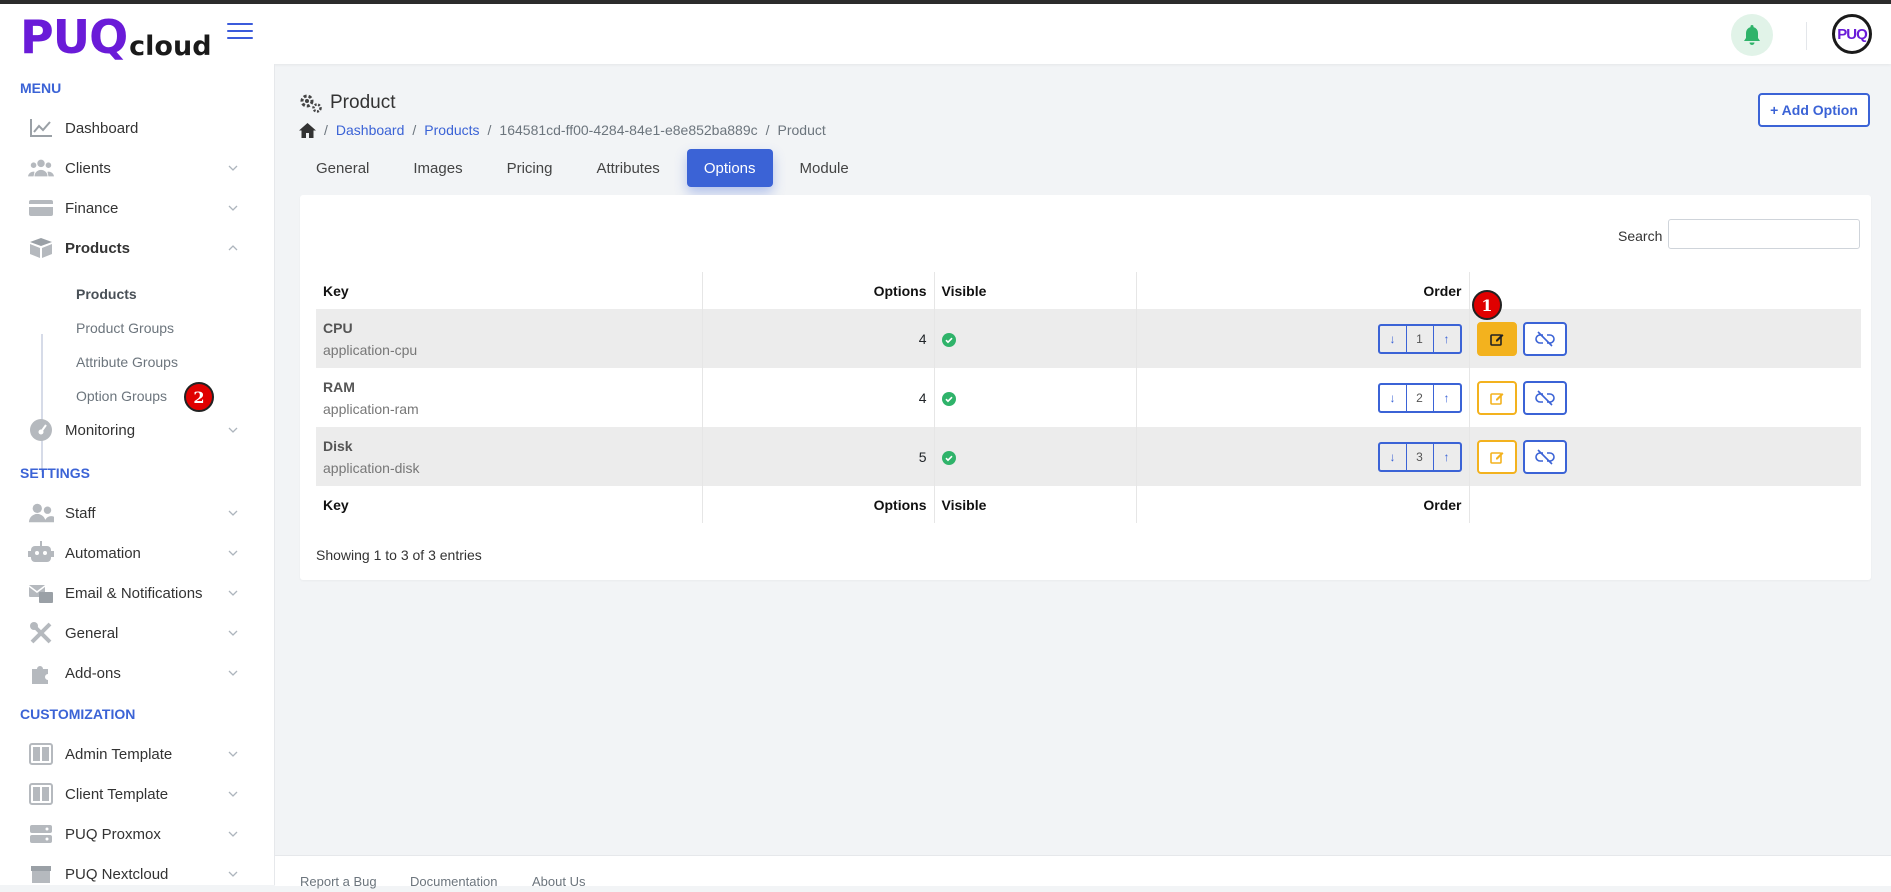  I want to click on sidebar-item-label: General, so click(92, 633).